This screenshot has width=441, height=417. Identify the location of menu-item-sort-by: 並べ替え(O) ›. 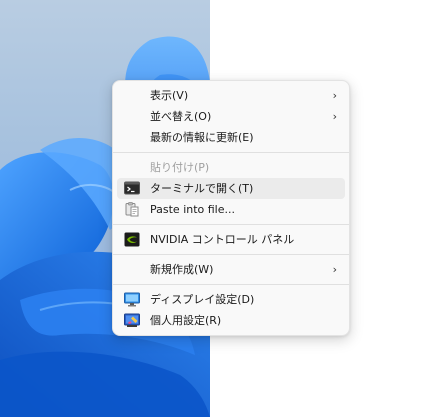
(231, 116).